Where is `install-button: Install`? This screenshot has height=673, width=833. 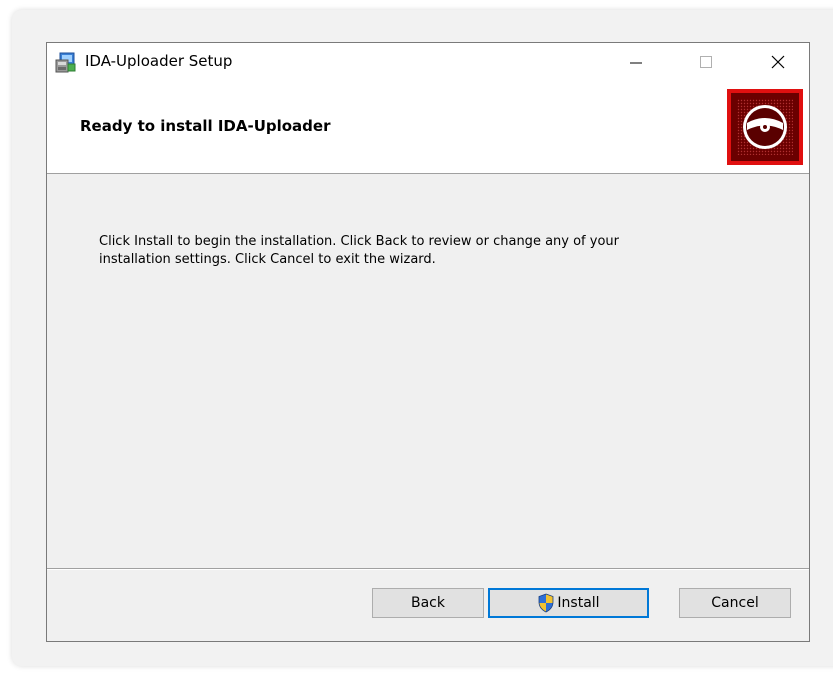
install-button: Install is located at coordinates (568, 603).